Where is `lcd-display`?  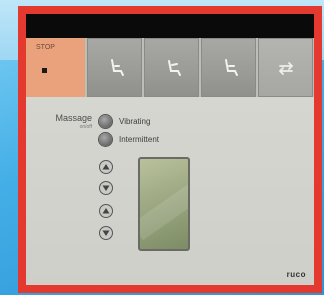
lcd-display is located at coordinates (164, 204).